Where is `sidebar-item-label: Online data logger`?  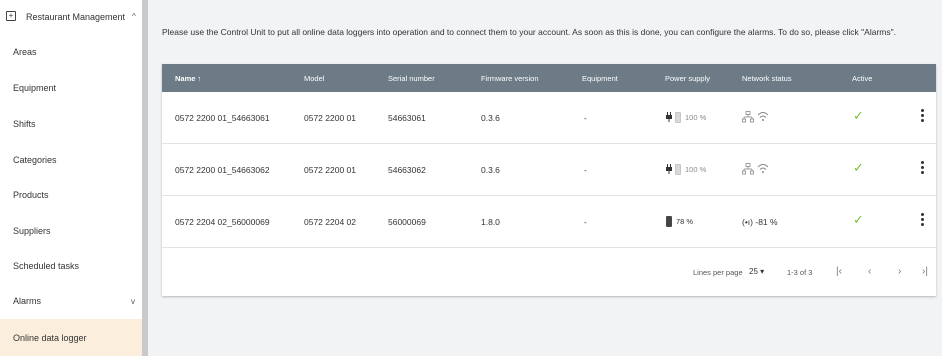
sidebar-item-label: Online data logger is located at coordinates (50, 338).